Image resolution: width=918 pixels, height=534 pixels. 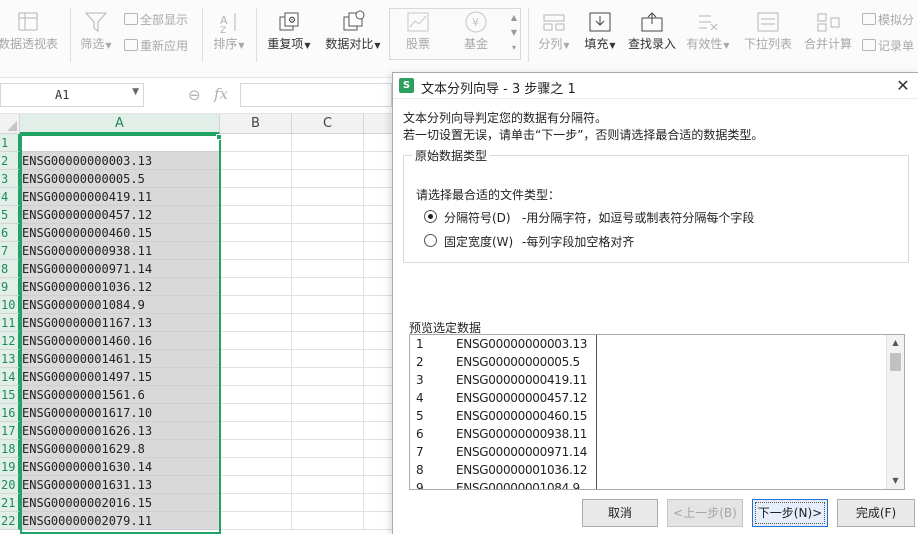 What do you see at coordinates (10, 341) in the screenshot?
I see `row-header: 12` at bounding box center [10, 341].